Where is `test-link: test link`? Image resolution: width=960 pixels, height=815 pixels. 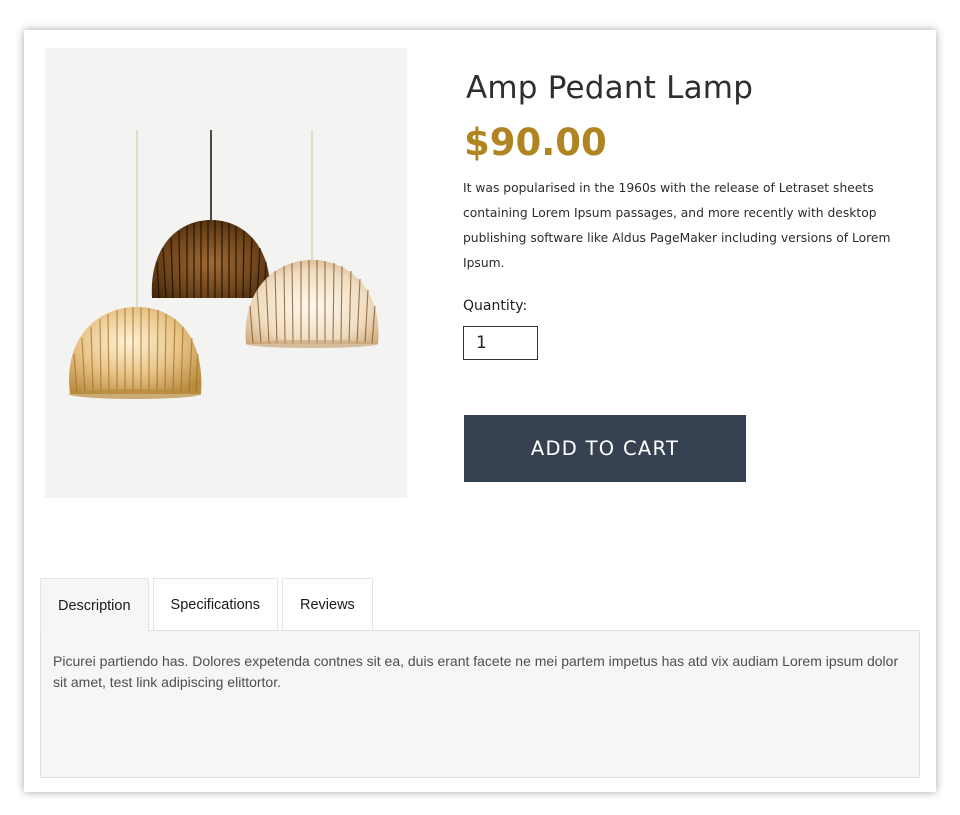 test-link: test link is located at coordinates (133, 682).